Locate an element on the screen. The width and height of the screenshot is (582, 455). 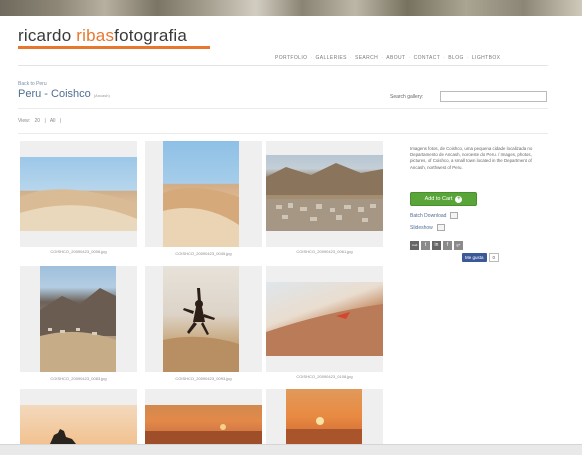
slope-photo is located at coordinates (324, 330).